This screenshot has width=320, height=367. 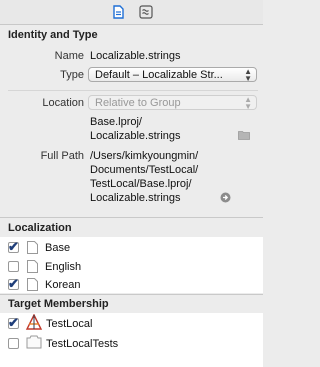 I want to click on base-checkbox: ✔, so click(x=13, y=246).